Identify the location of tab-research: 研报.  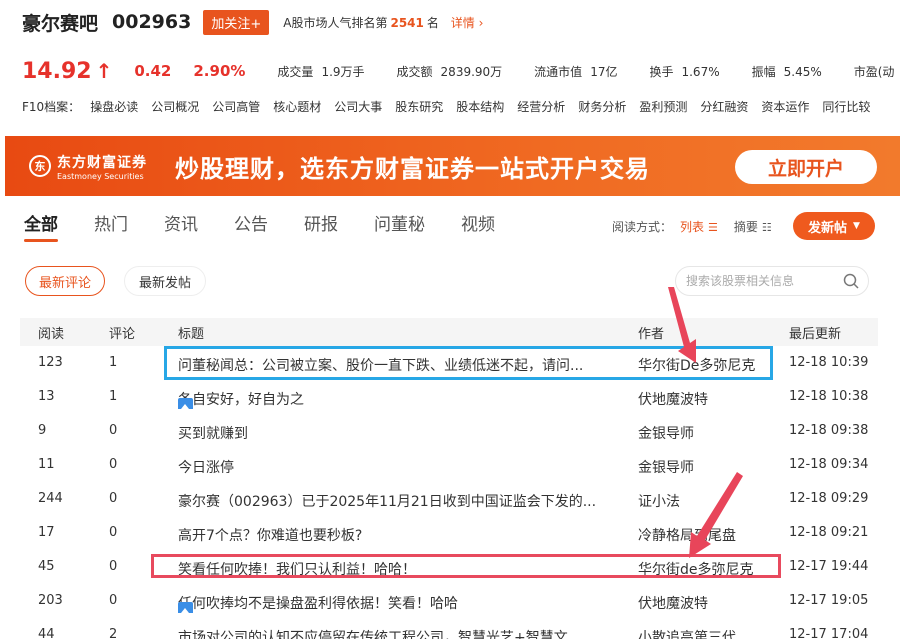
(321, 227).